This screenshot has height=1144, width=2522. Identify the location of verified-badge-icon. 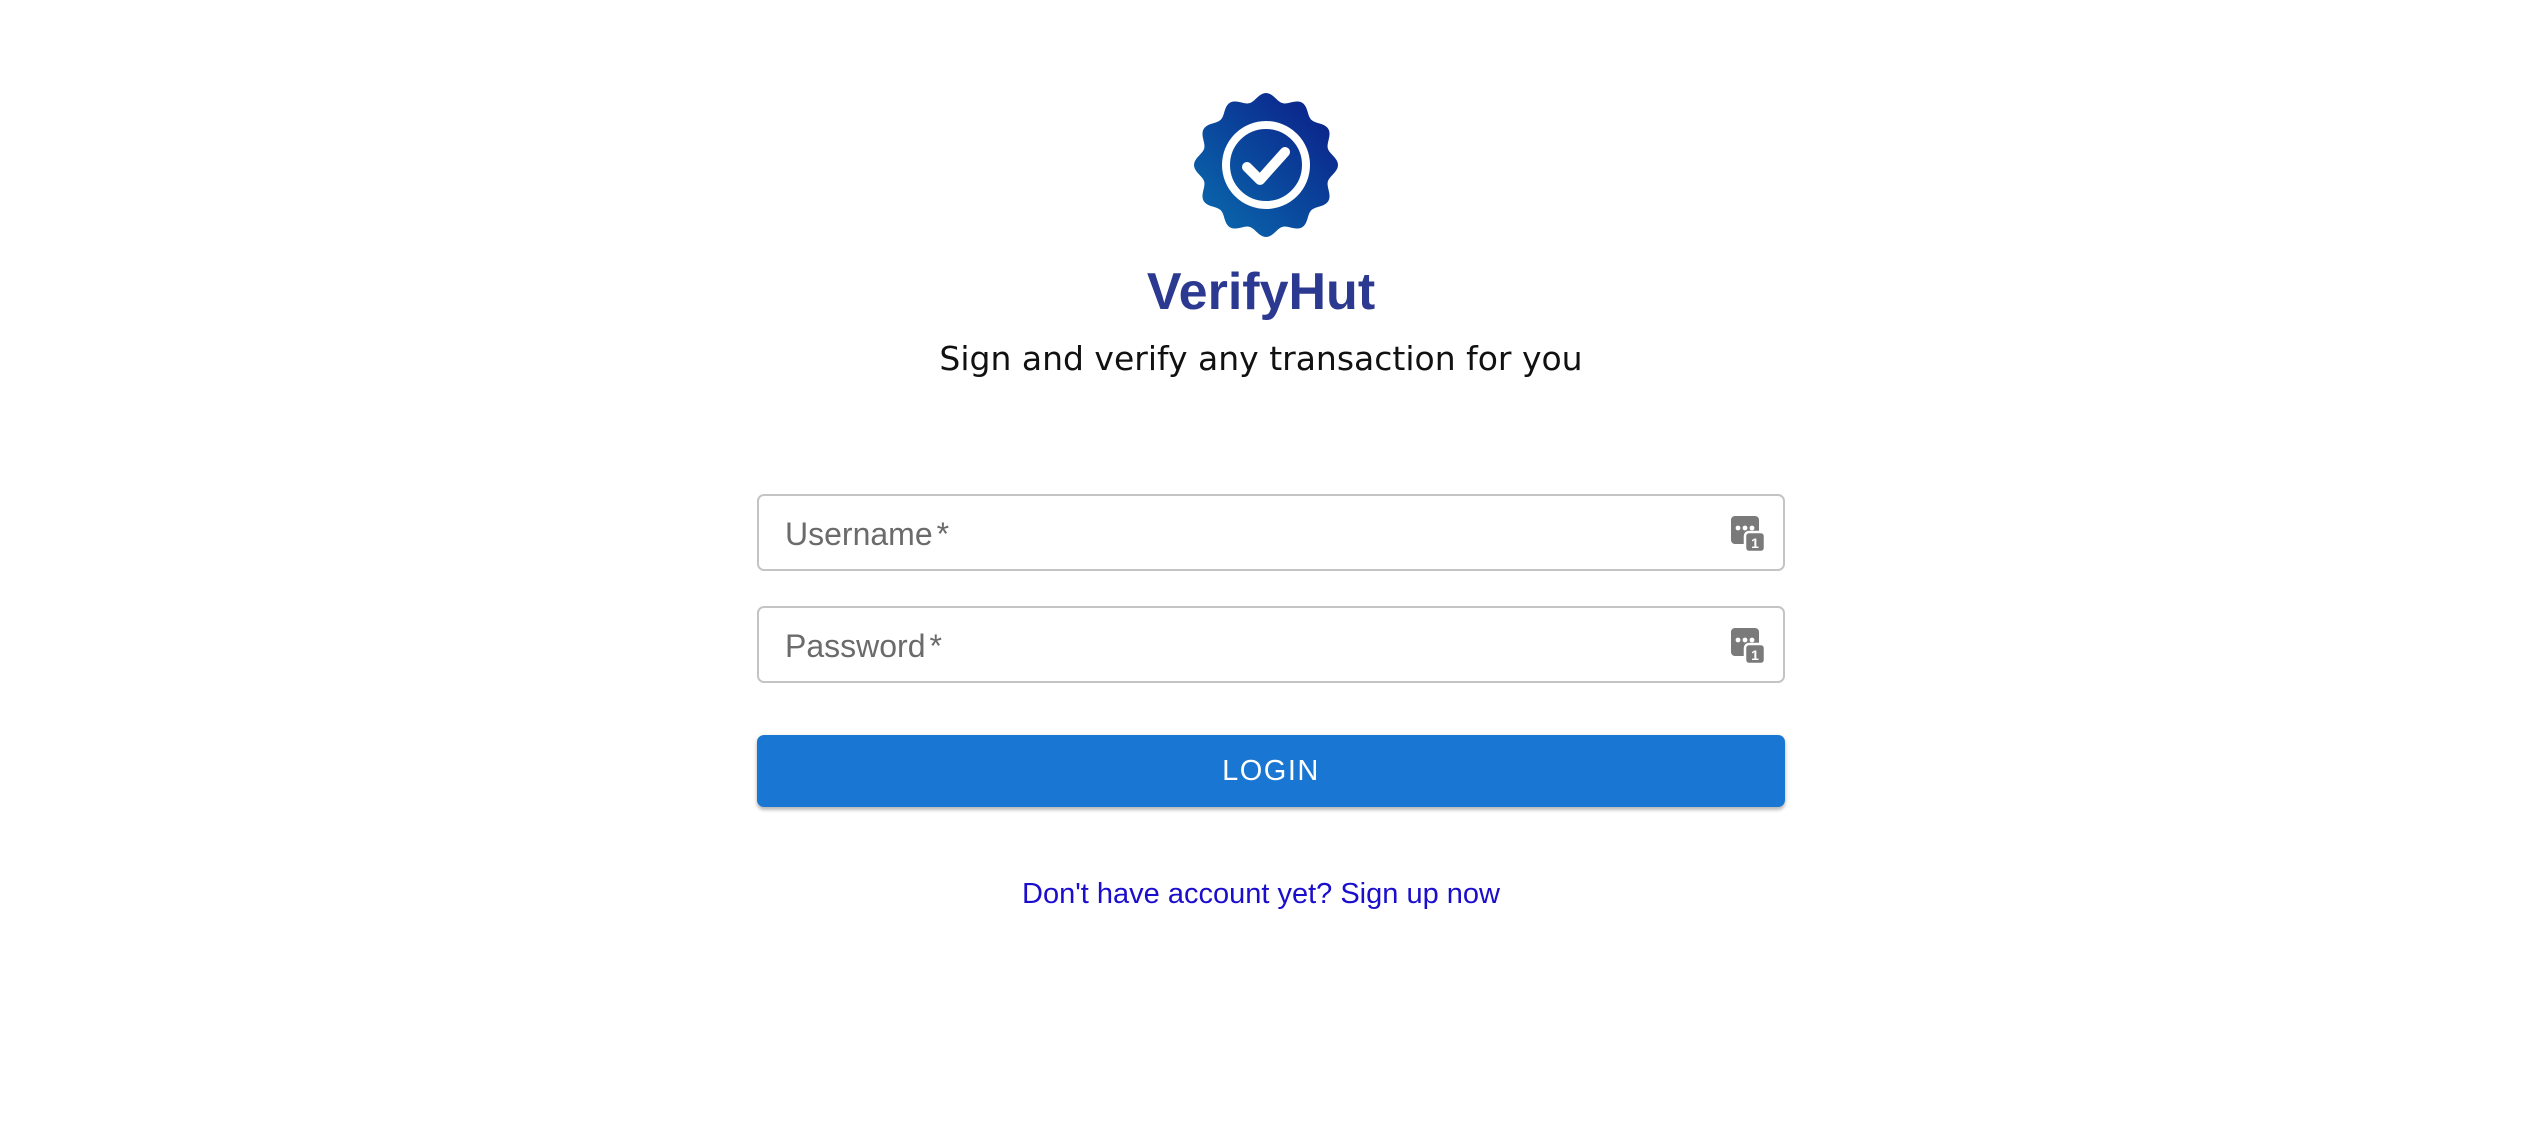
(1266, 165).